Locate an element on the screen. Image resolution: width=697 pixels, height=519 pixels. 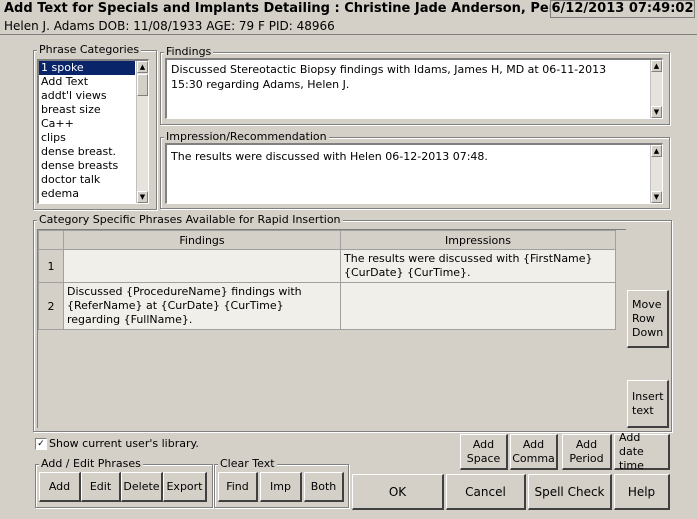
column-header-impressions: Impressions is located at coordinates (478, 240).